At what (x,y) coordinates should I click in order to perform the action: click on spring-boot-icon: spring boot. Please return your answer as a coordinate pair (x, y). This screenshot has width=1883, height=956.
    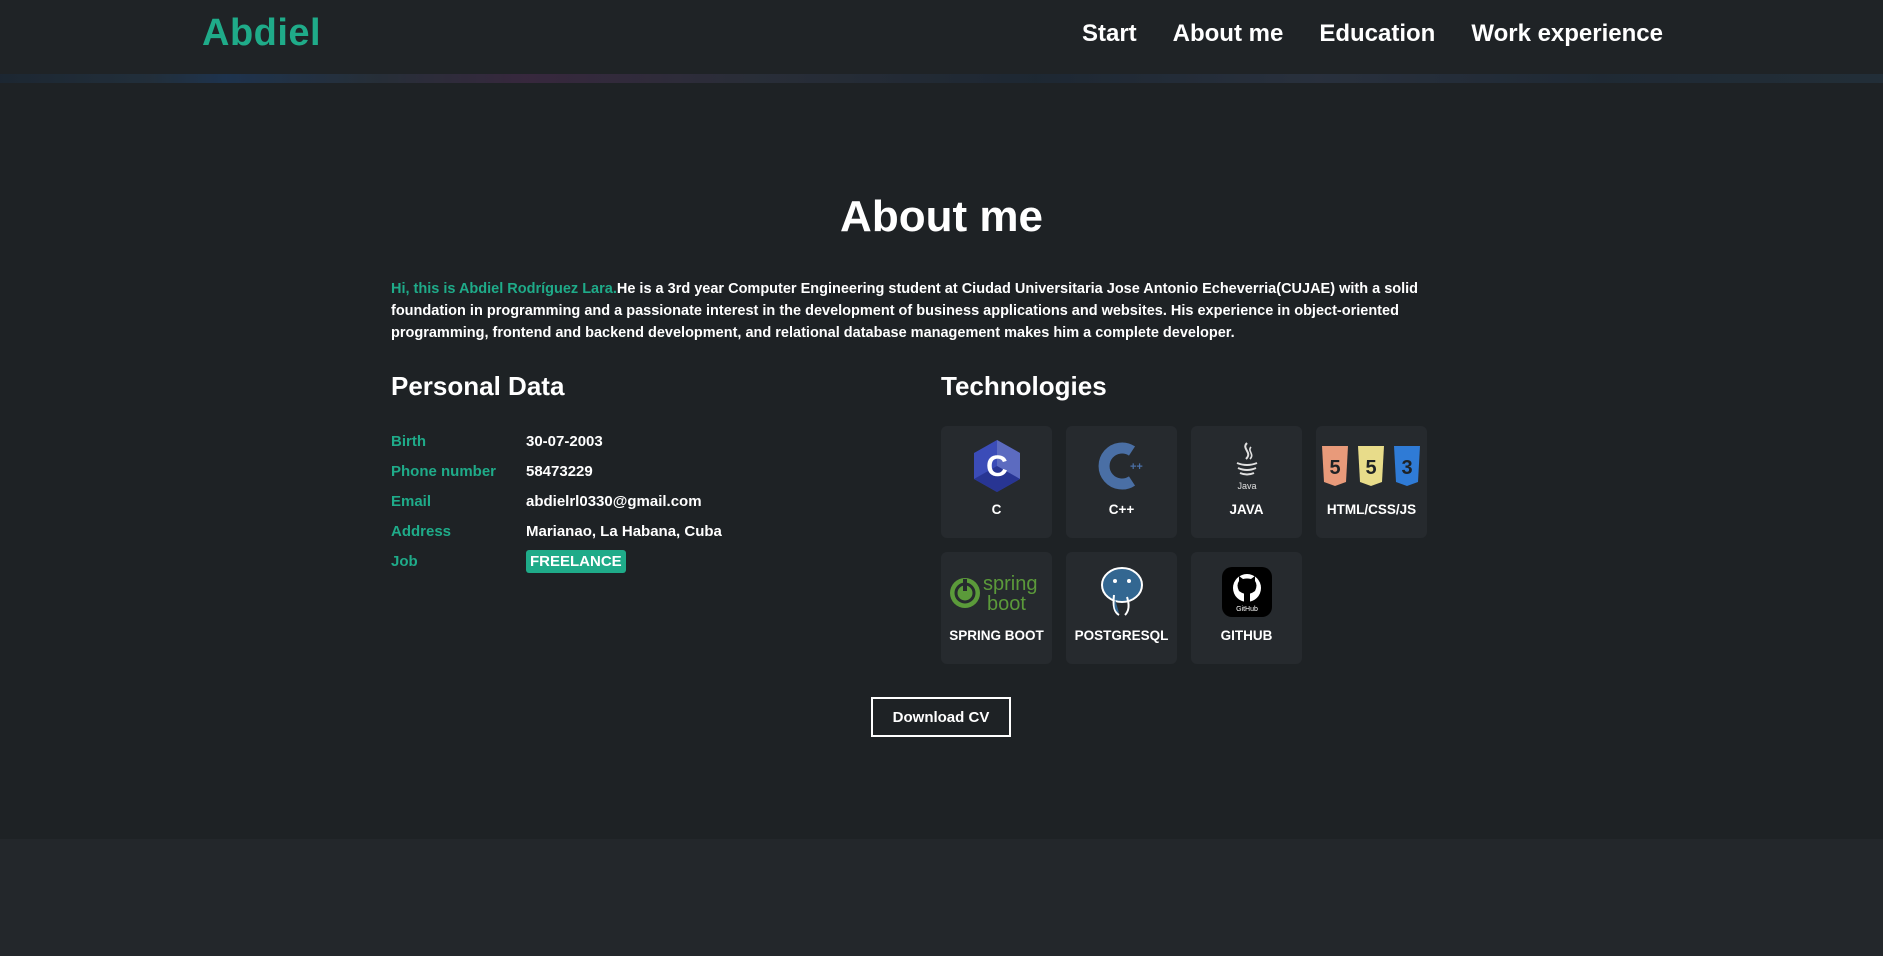
    Looking at the image, I should click on (997, 592).